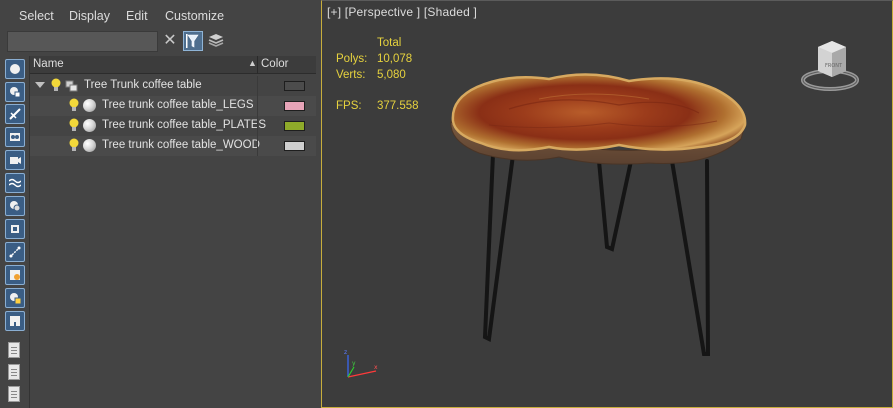 Image resolution: width=893 pixels, height=408 pixels. Describe the element at coordinates (15, 321) in the screenshot. I see `display-selected-icon` at that location.